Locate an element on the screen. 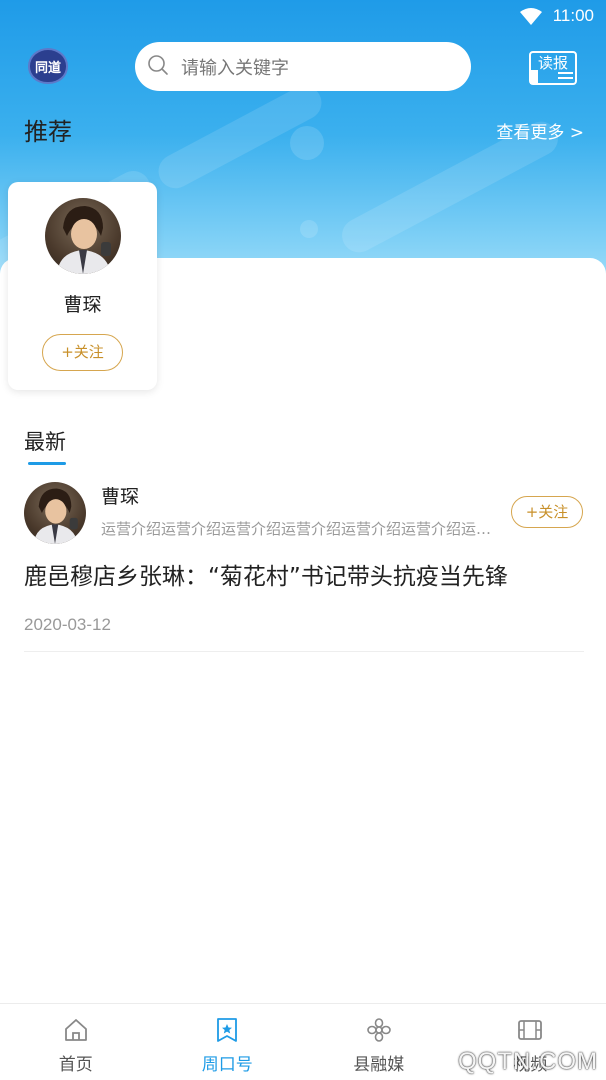 Image resolution: width=606 pixels, height=1080 pixels. home-icon is located at coordinates (75, 1030).